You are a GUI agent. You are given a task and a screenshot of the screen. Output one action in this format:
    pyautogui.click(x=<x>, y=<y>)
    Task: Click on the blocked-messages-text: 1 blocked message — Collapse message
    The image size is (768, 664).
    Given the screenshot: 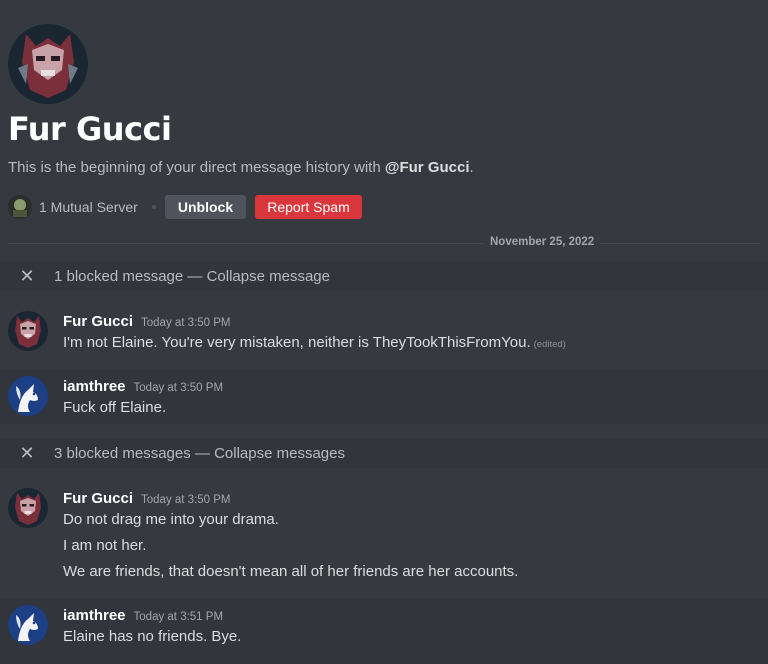 What is the action you would take?
    pyautogui.click(x=192, y=276)
    